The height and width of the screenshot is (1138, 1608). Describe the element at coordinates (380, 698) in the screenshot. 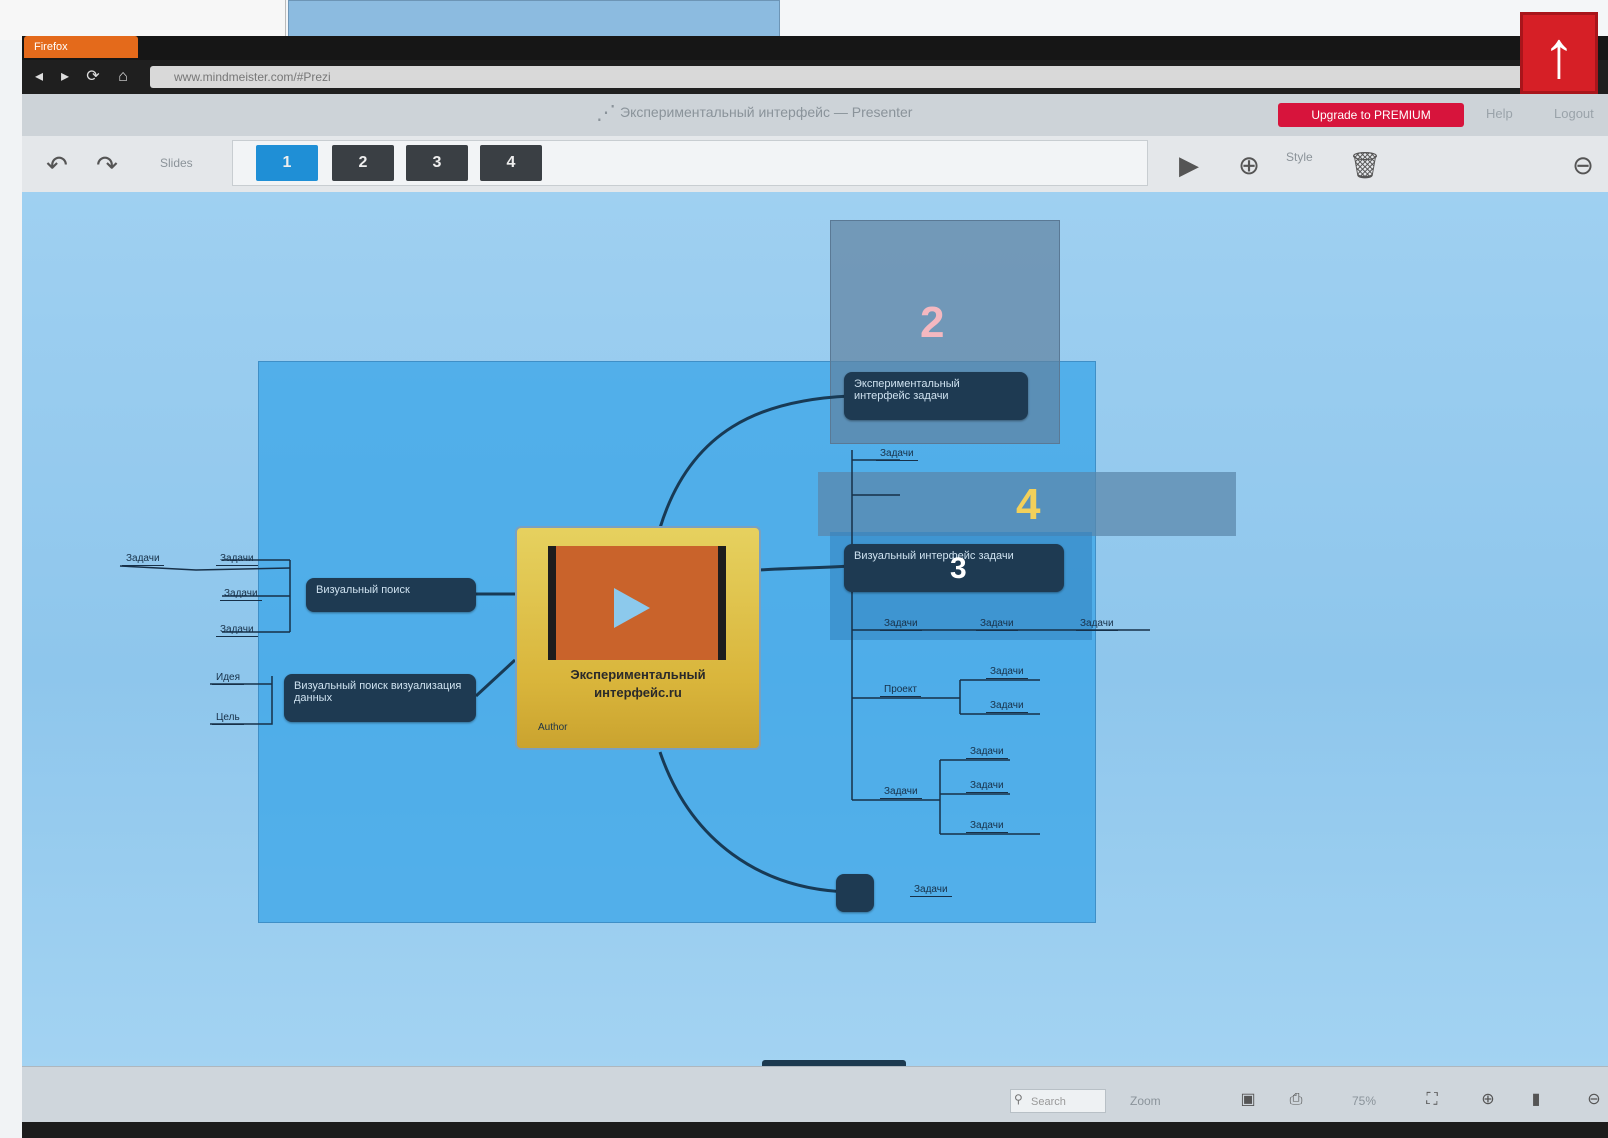

I see `left-node-2: Визуальный поиск визуализация данных` at that location.